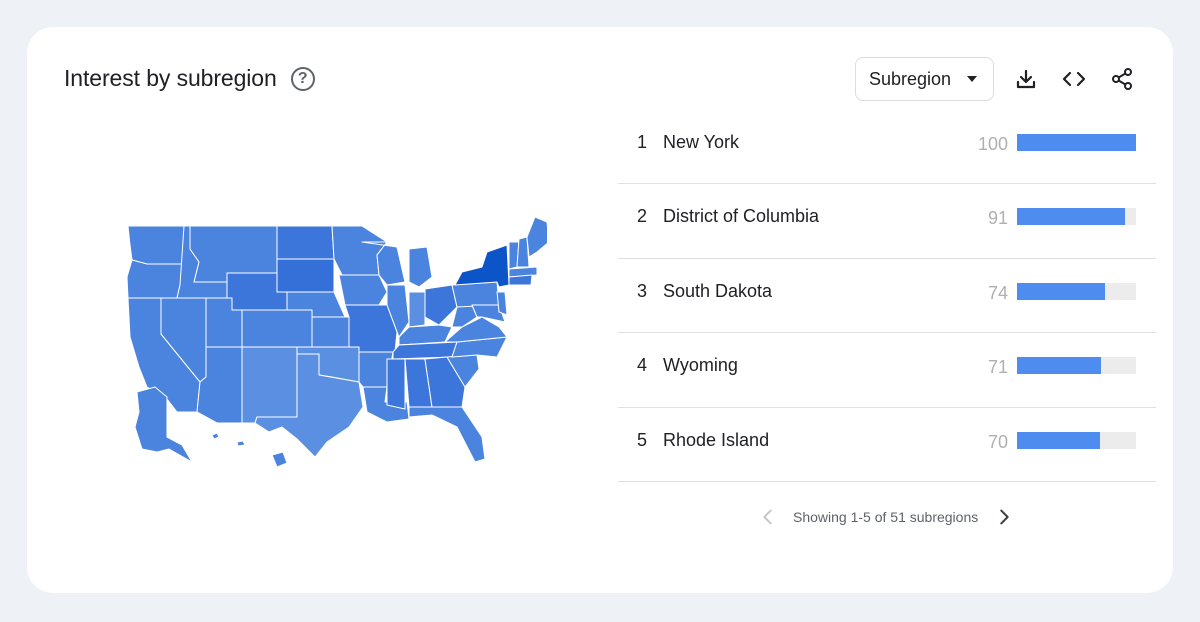 Image resolution: width=1200 pixels, height=622 pixels. I want to click on rank: 5, so click(642, 439).